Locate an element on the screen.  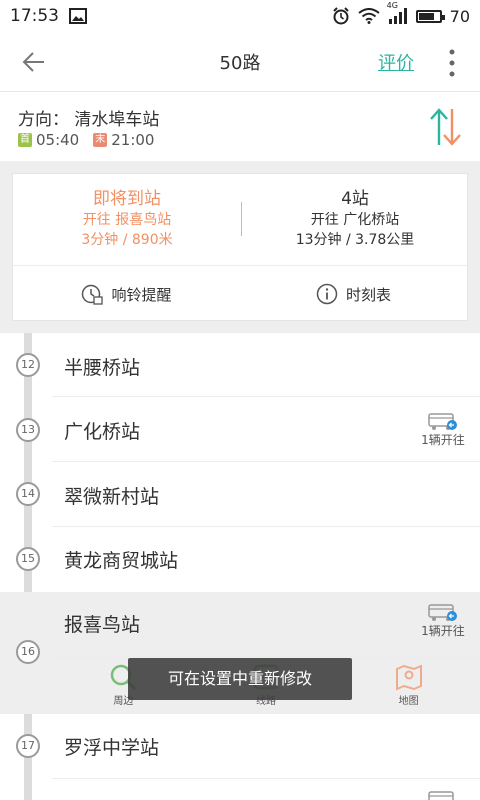
next-bus-destination: 开往 广化桥站 is located at coordinates (355, 220).